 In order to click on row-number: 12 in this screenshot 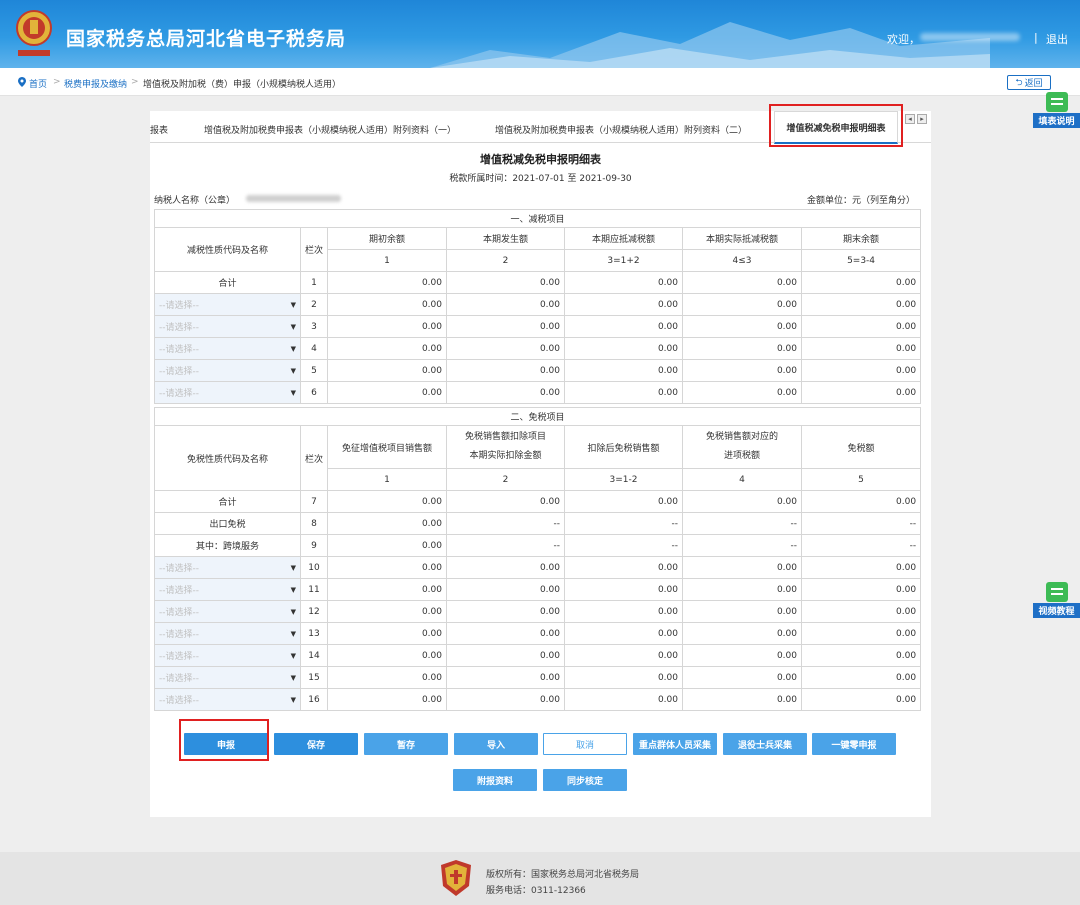, I will do `click(314, 611)`.